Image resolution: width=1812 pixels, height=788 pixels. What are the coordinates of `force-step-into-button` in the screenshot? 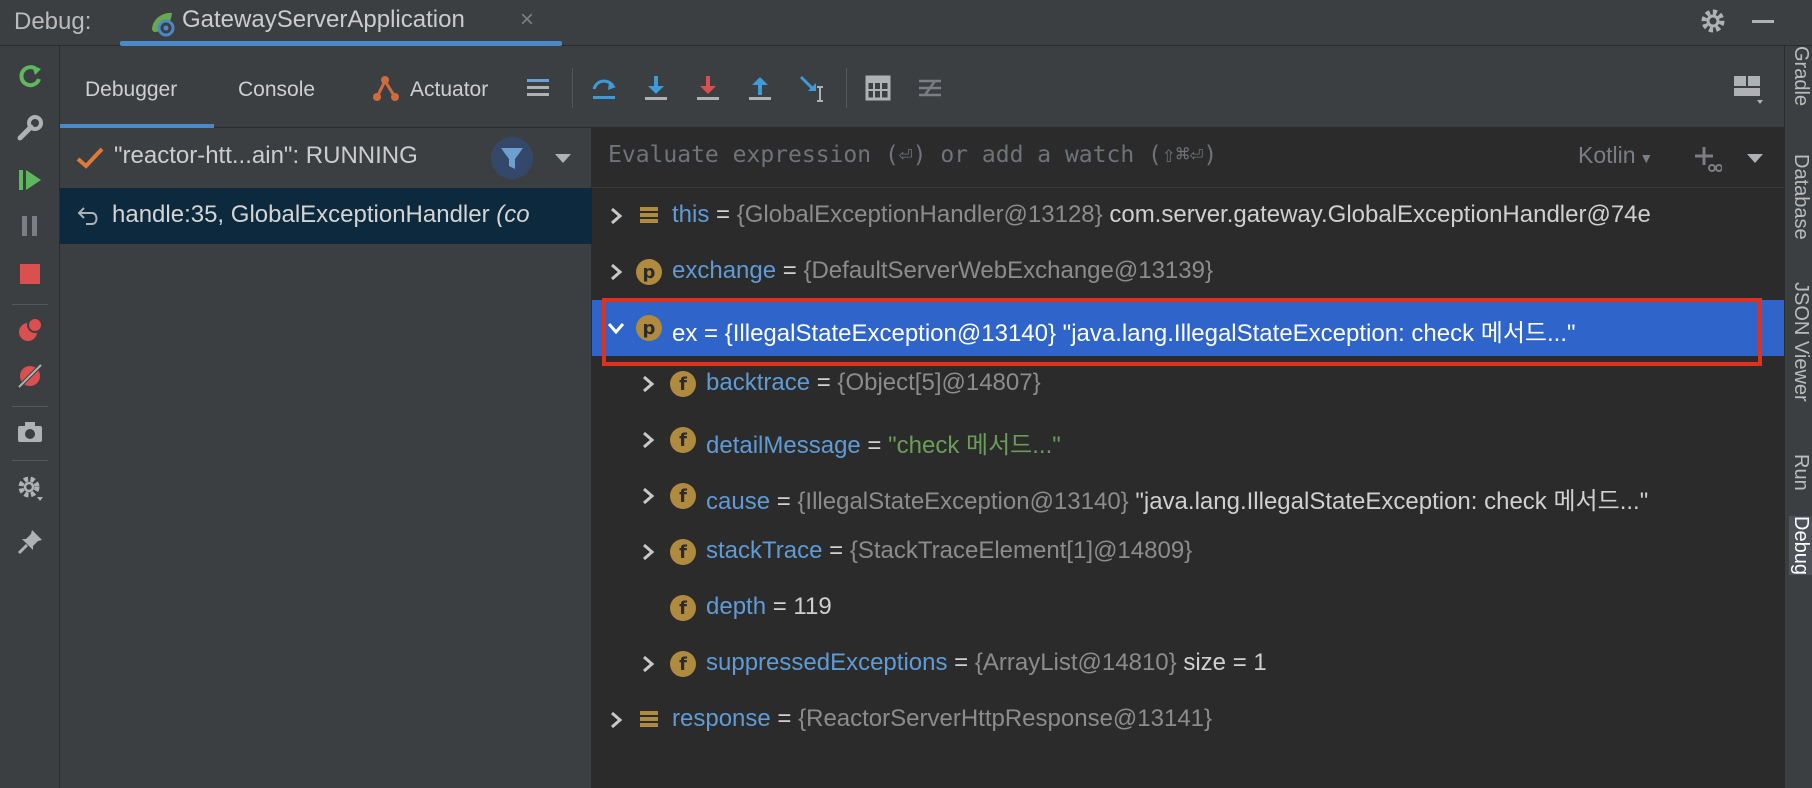 It's located at (708, 88).